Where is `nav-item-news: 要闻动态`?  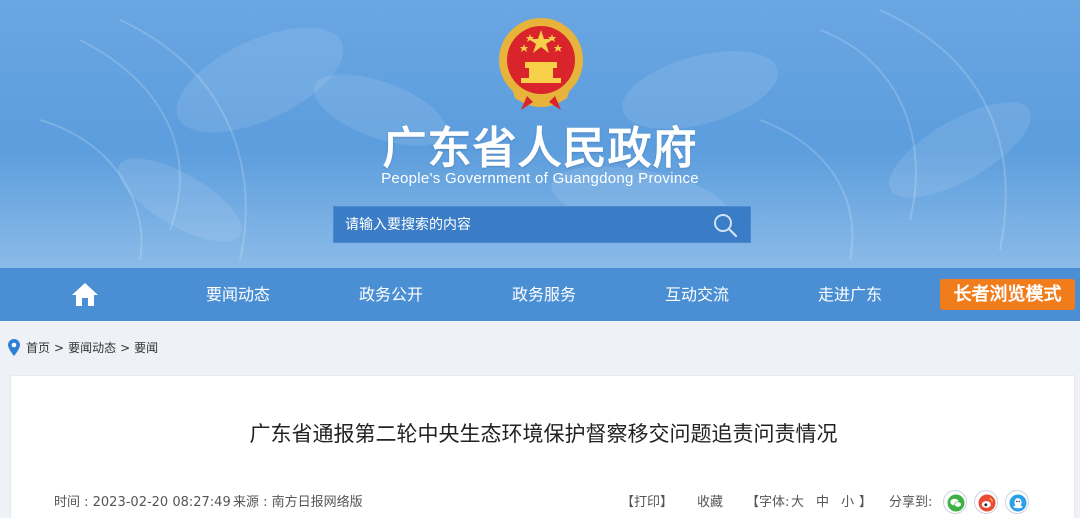
nav-item-news: 要闻动态 is located at coordinates (238, 294).